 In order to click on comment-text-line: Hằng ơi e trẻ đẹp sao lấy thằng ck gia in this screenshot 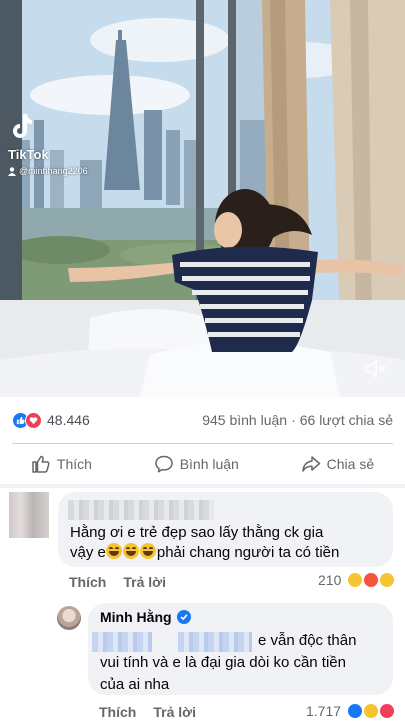, I will do `click(197, 532)`.